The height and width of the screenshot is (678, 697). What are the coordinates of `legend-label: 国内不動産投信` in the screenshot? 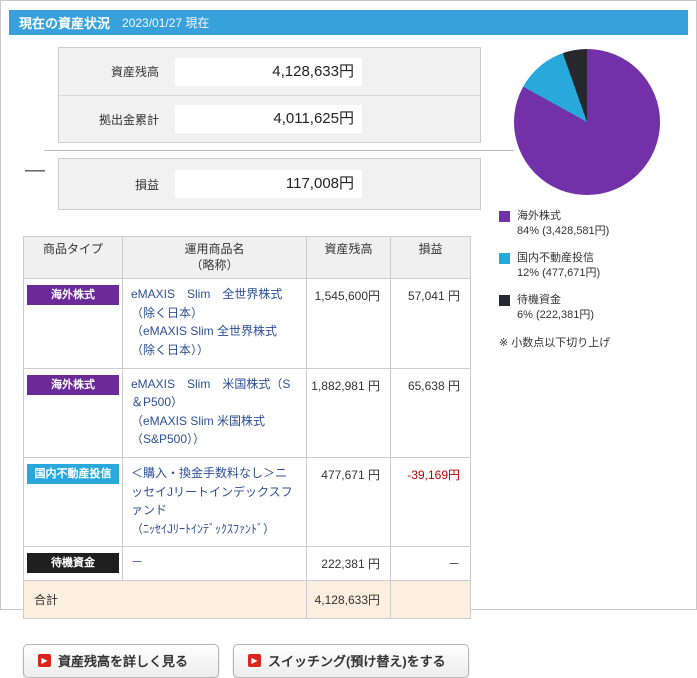 It's located at (555, 257).